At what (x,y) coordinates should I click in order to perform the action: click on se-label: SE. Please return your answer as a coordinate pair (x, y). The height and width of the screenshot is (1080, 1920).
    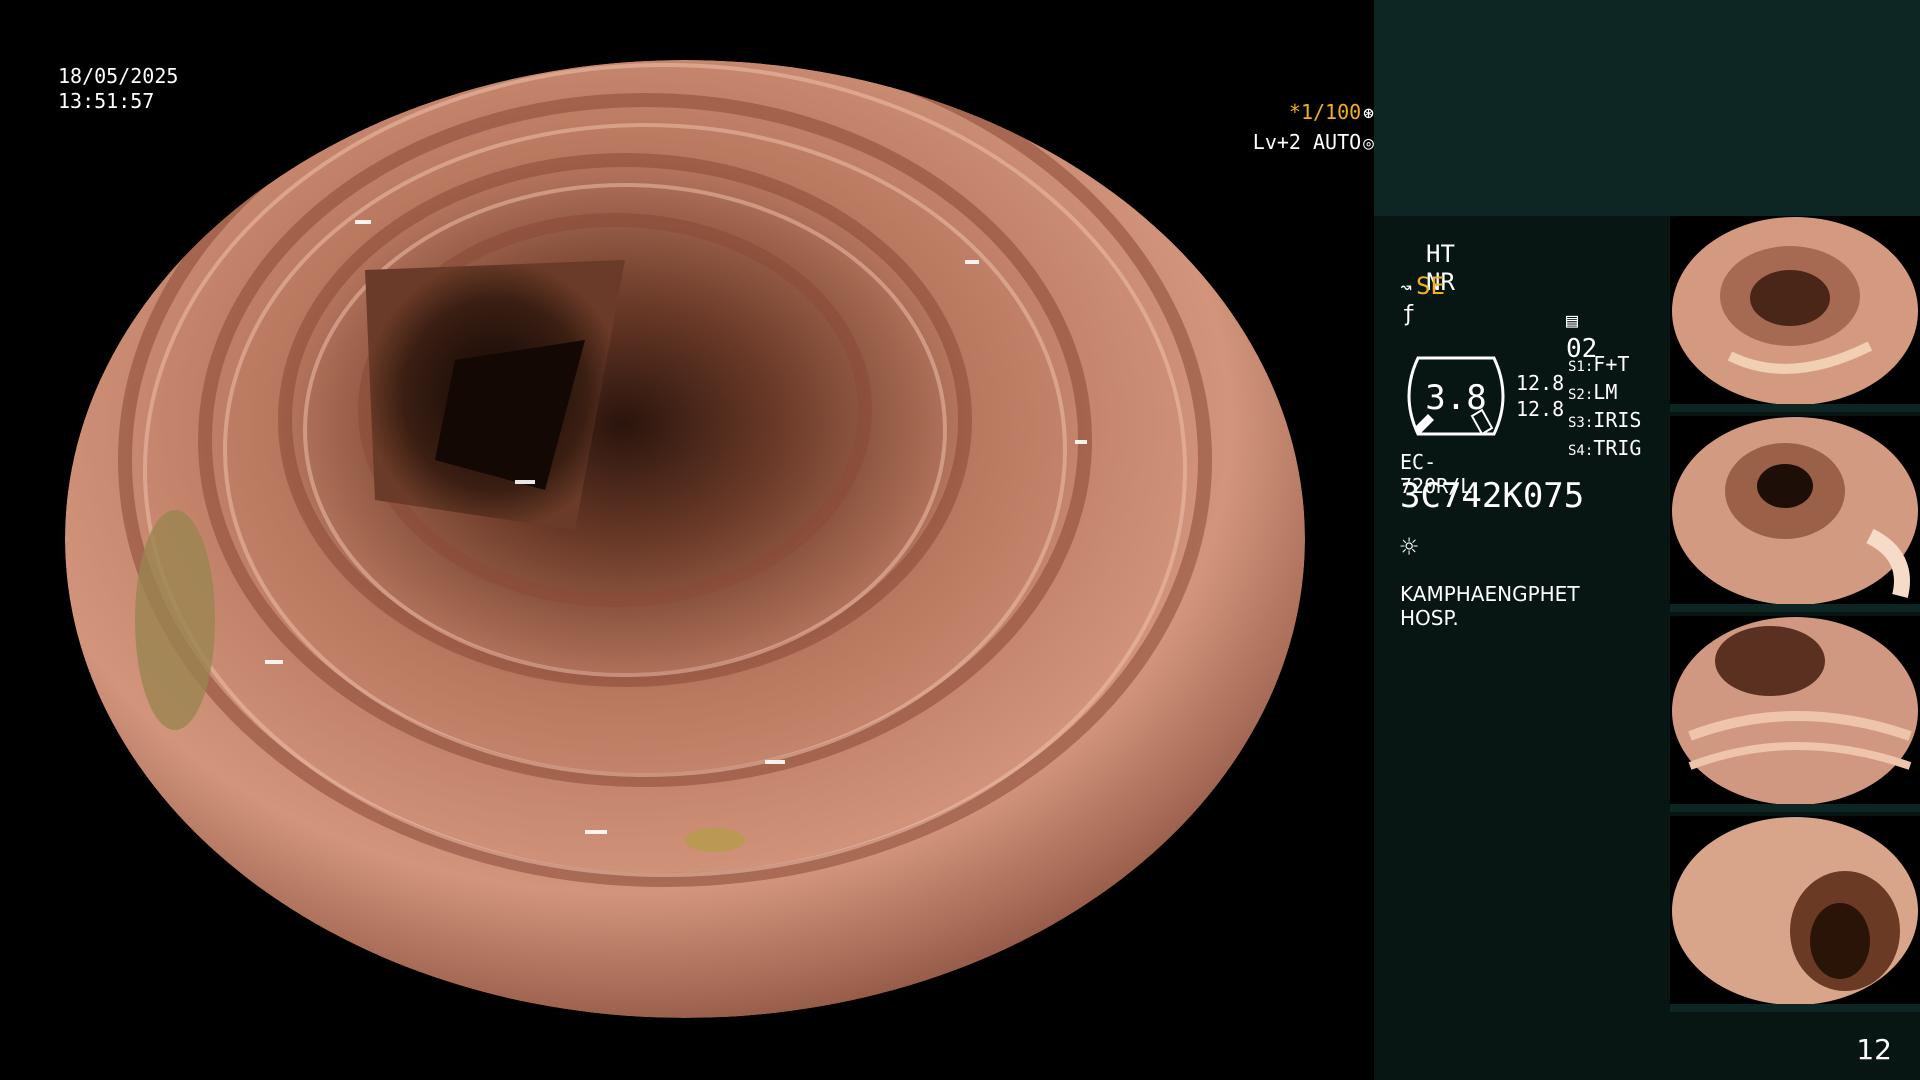
    Looking at the image, I should click on (1430, 286).